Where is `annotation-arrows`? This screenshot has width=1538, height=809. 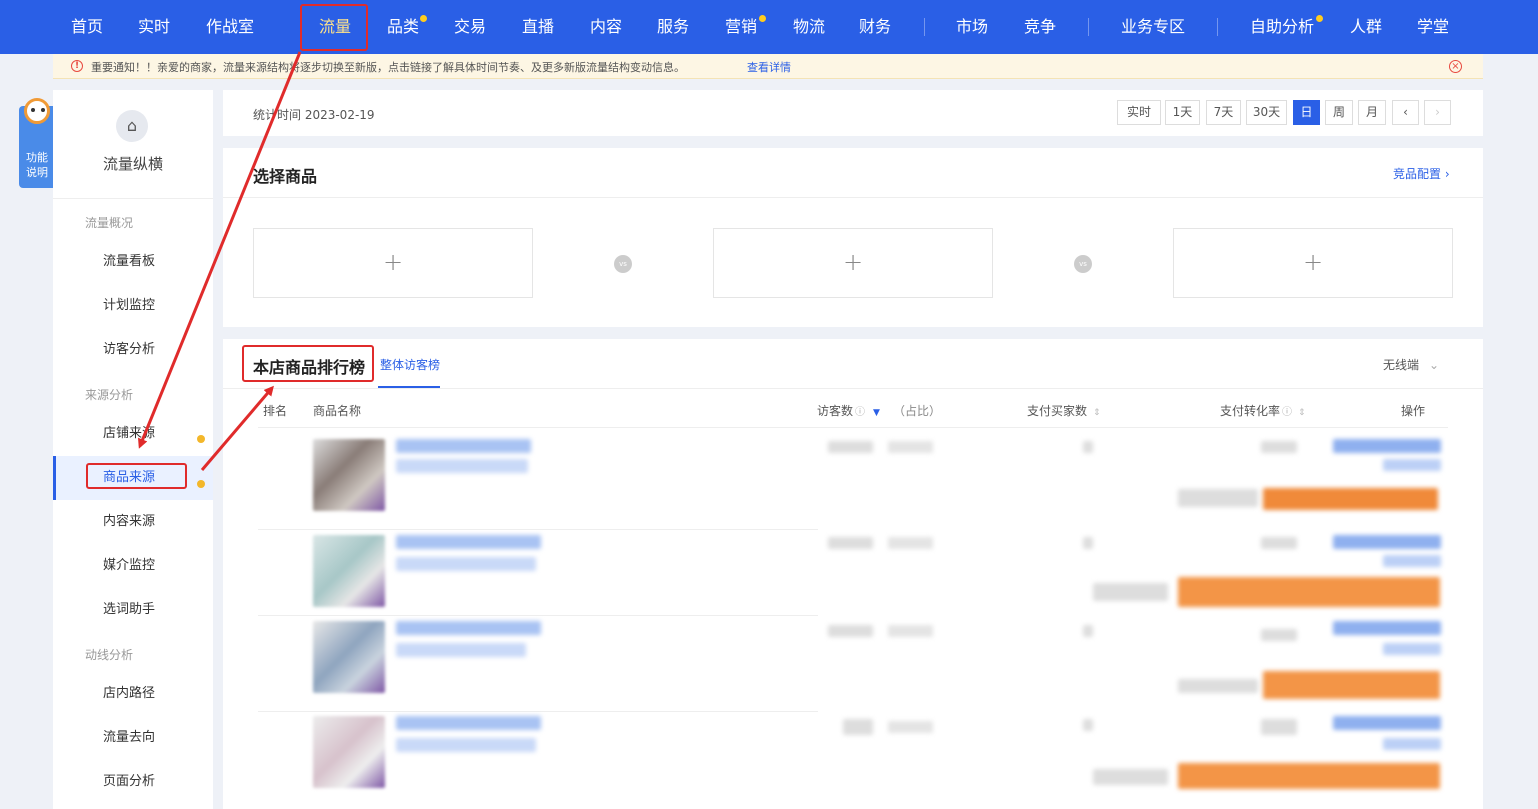
annotation-arrows is located at coordinates (220, 261).